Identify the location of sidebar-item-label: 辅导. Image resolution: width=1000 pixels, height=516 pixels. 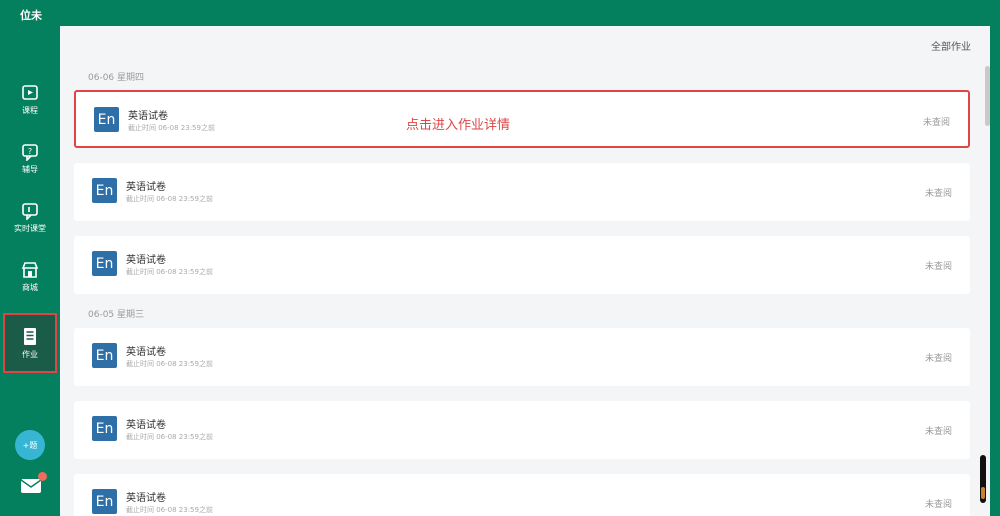
(30, 169).